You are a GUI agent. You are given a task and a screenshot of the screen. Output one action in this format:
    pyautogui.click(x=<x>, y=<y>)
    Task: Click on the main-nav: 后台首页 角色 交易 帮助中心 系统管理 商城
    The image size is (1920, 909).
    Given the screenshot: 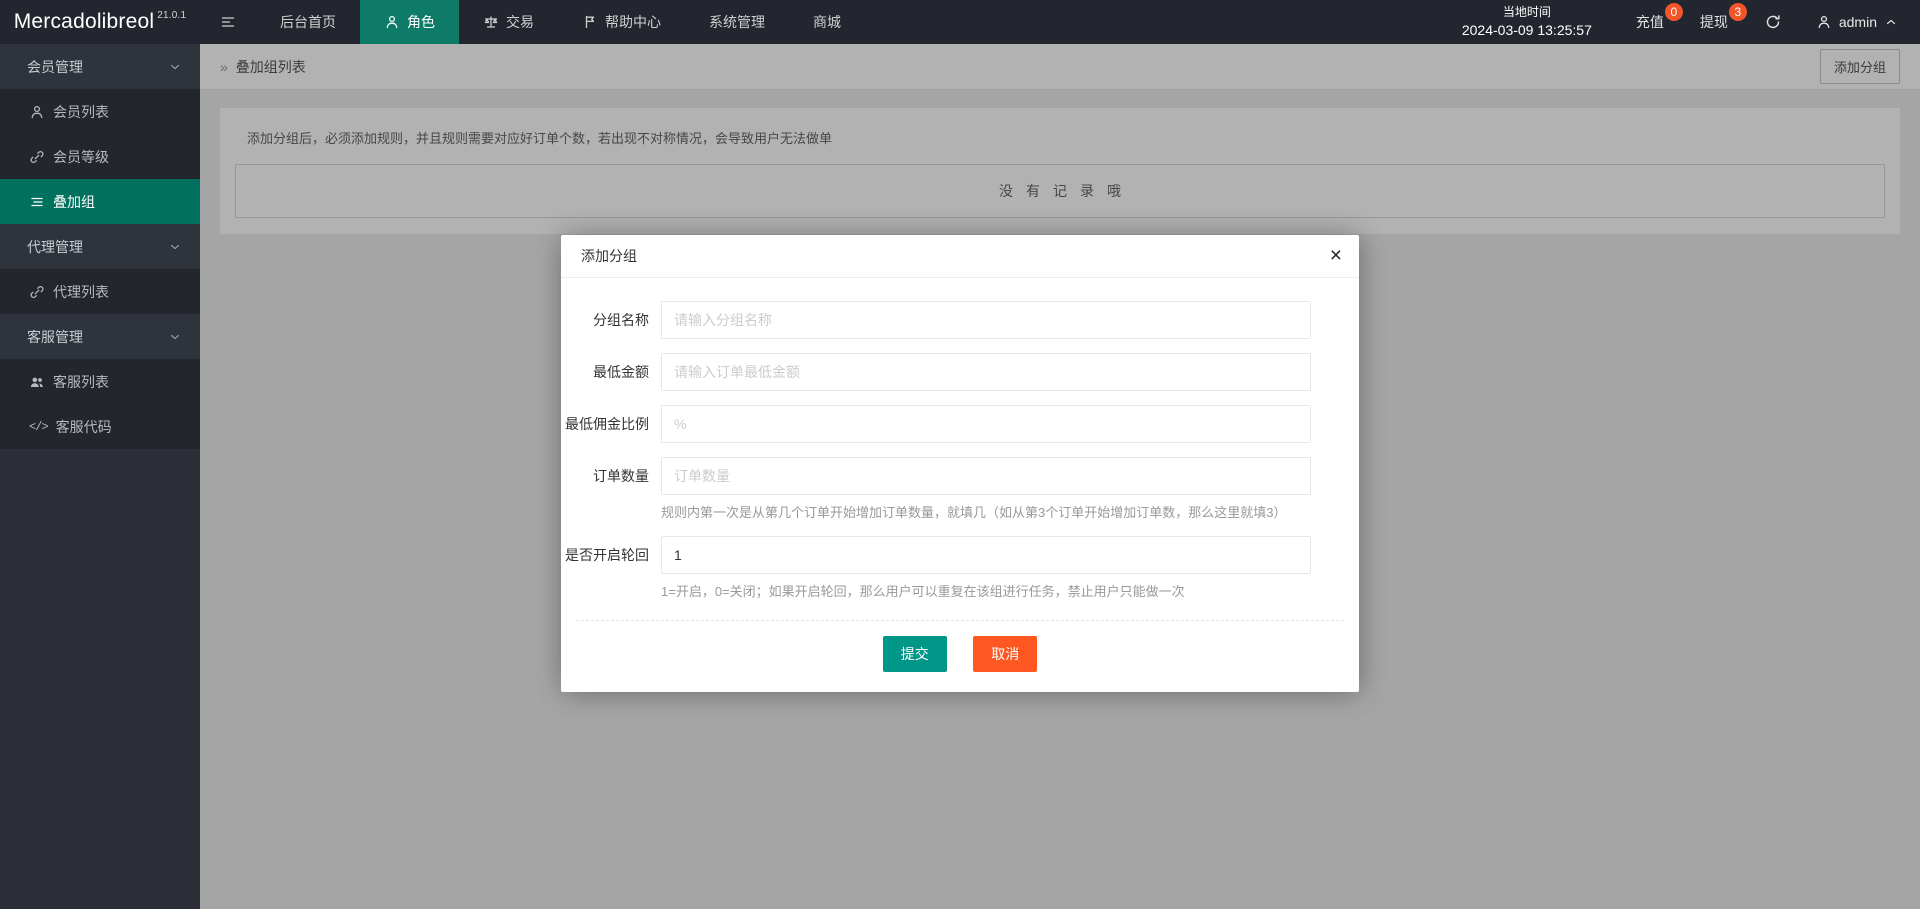 What is the action you would take?
    pyautogui.click(x=560, y=22)
    